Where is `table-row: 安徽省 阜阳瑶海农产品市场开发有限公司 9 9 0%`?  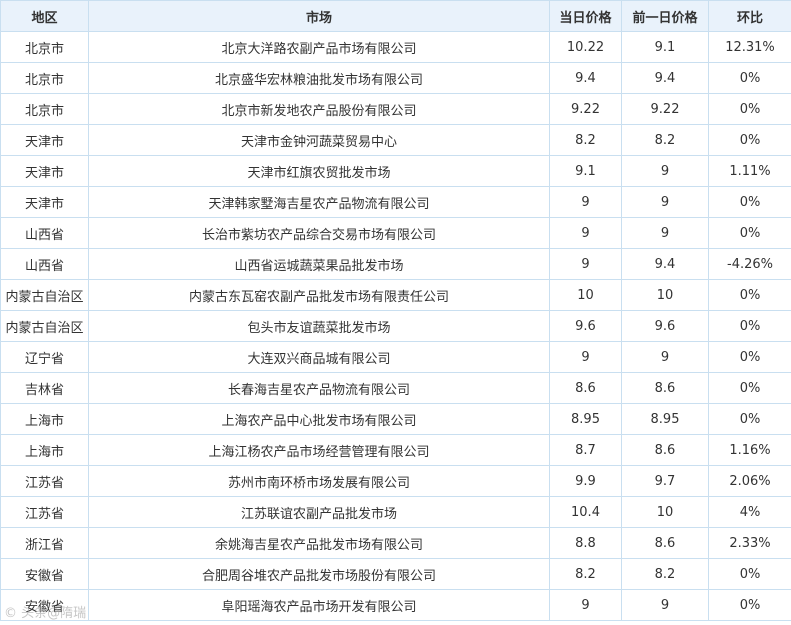 table-row: 安徽省 阜阳瑶海农产品市场开发有限公司 9 9 0% is located at coordinates (395, 605).